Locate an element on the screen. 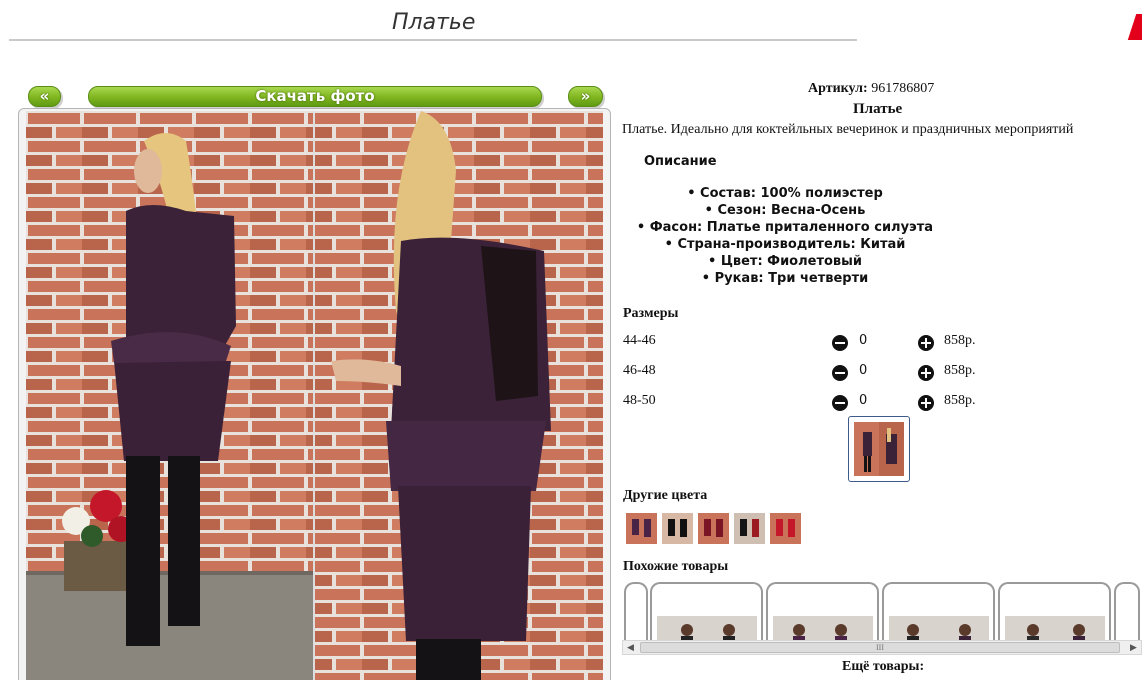  download-photo-button: Скачать фото is located at coordinates (315, 96).